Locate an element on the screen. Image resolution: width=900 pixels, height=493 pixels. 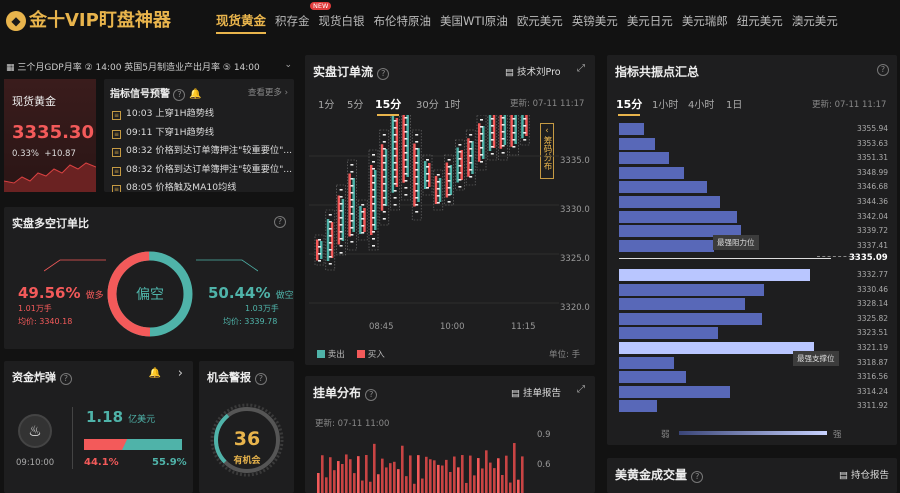
gold-pct: 0.33% is located at coordinates (26, 154).